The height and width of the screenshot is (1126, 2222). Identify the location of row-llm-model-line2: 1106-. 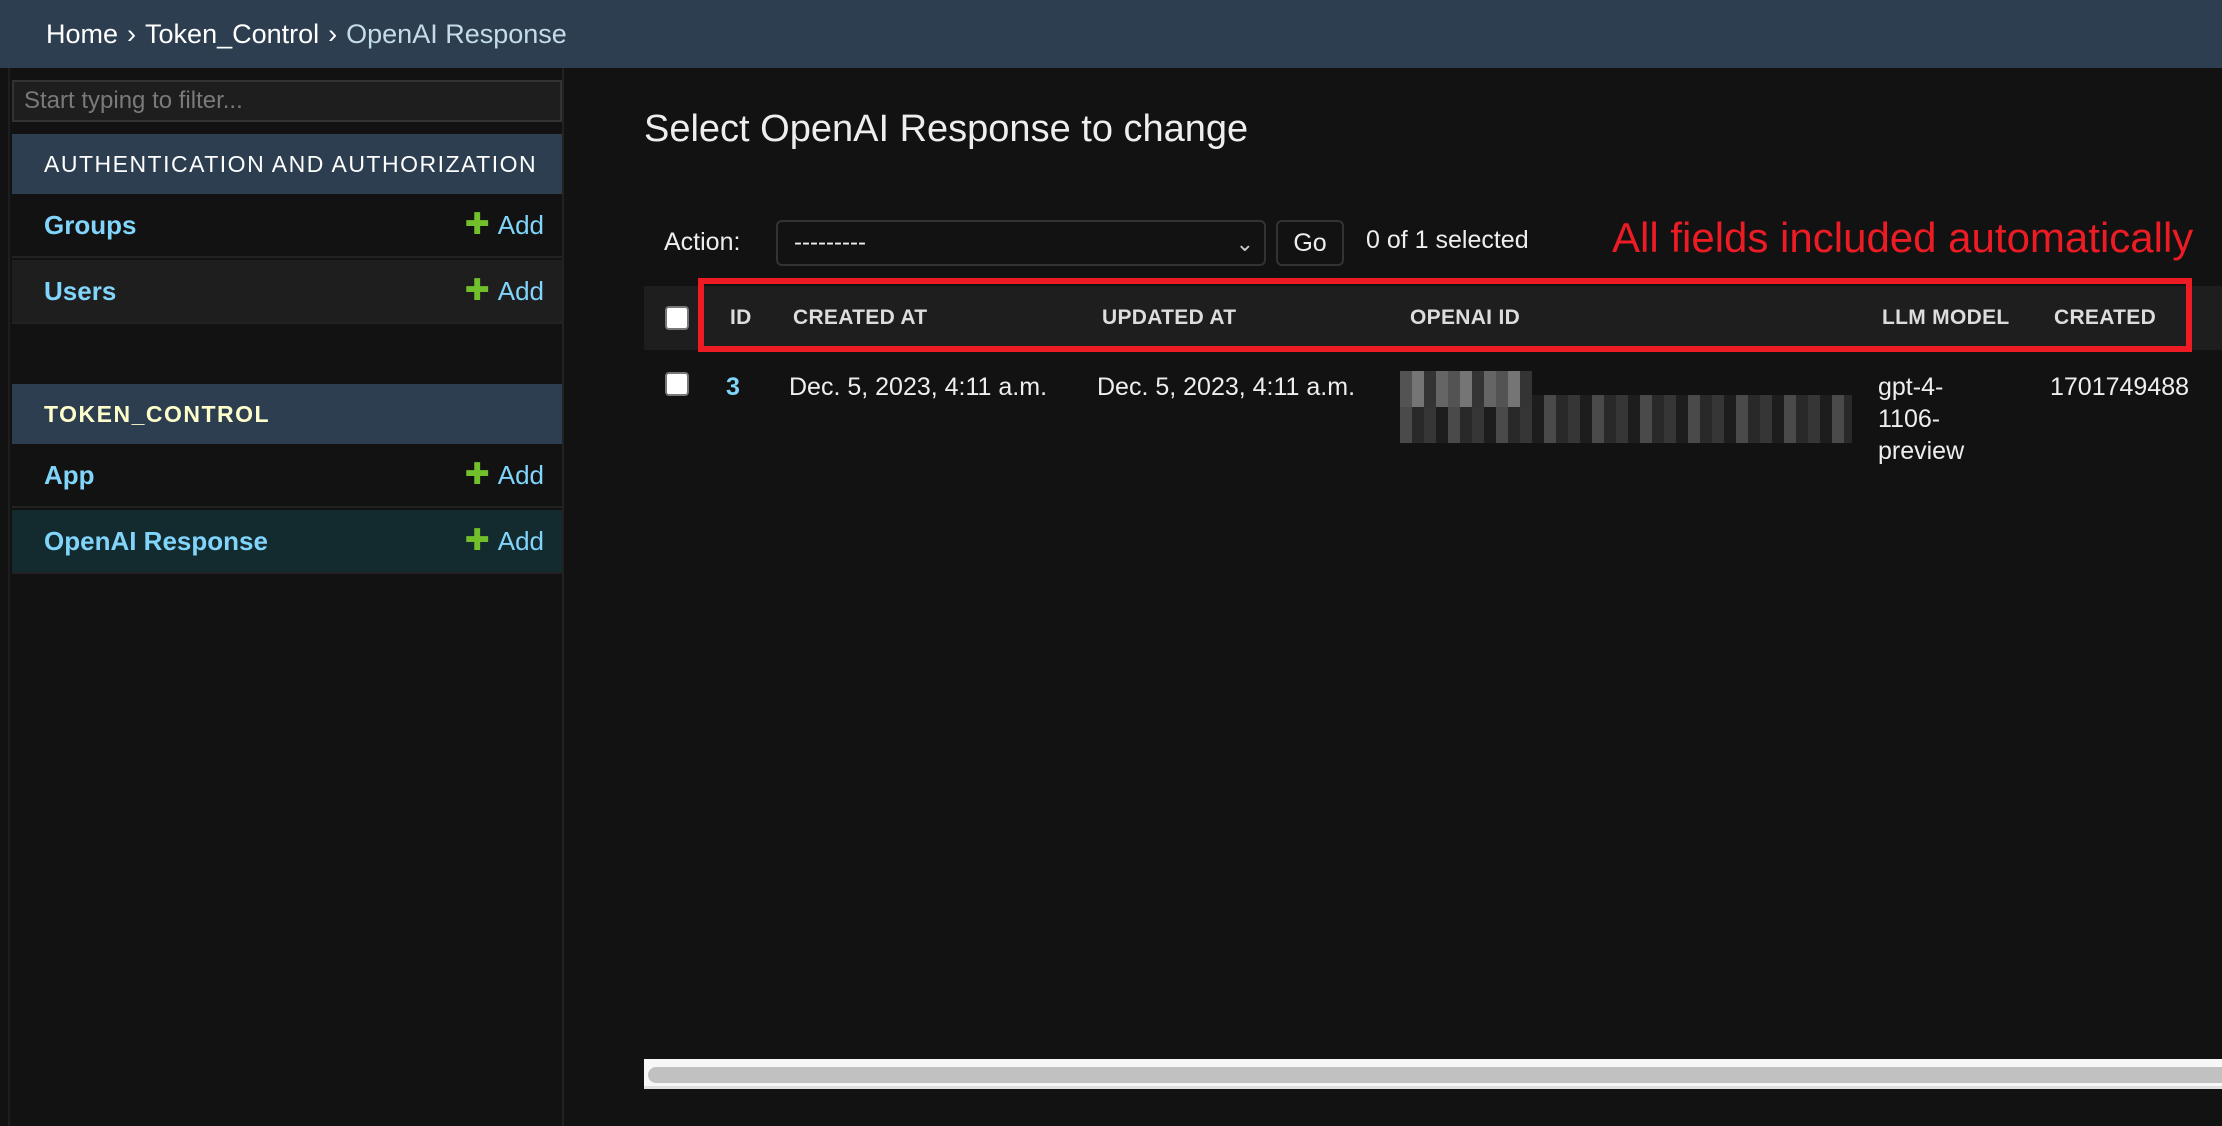
(1909, 419).